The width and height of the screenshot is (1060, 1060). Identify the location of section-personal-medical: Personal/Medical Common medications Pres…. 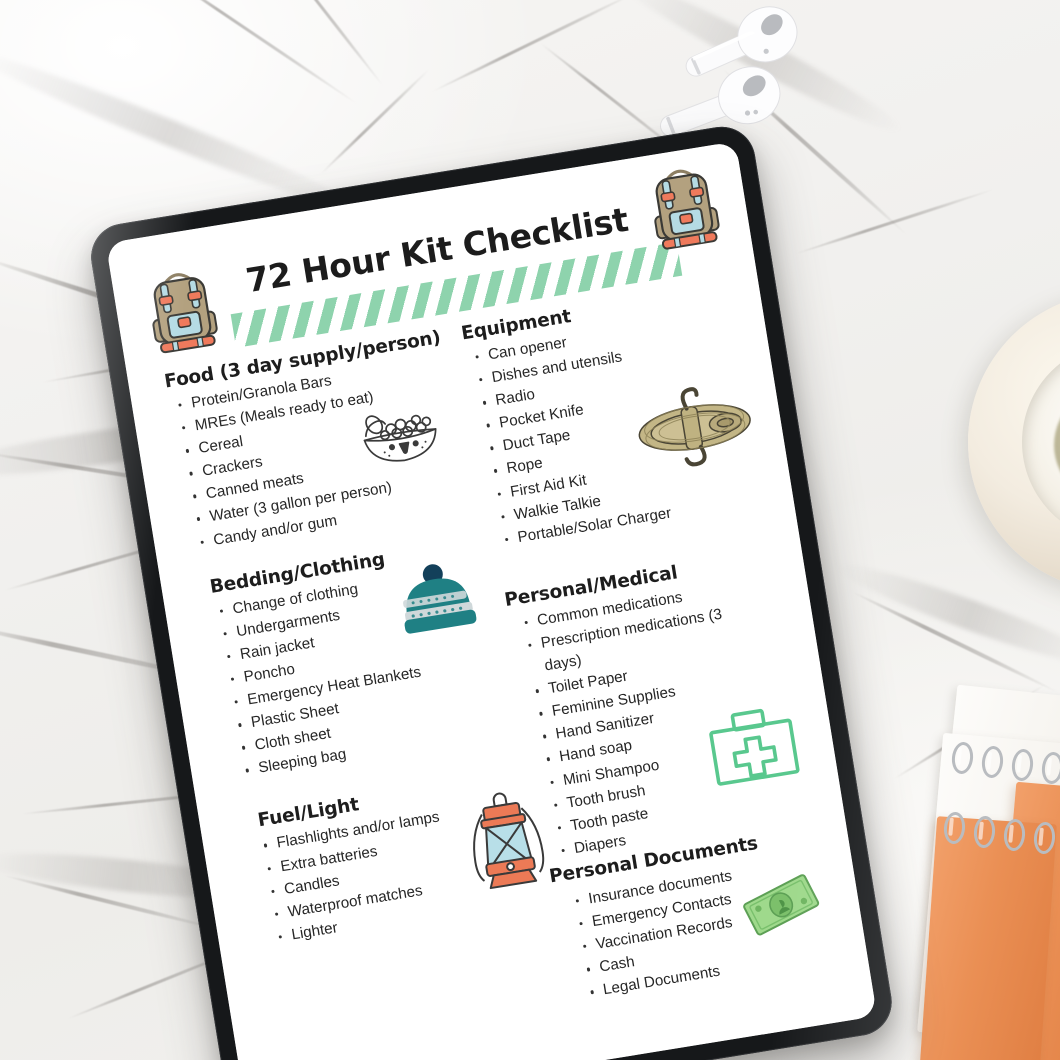
(664, 704).